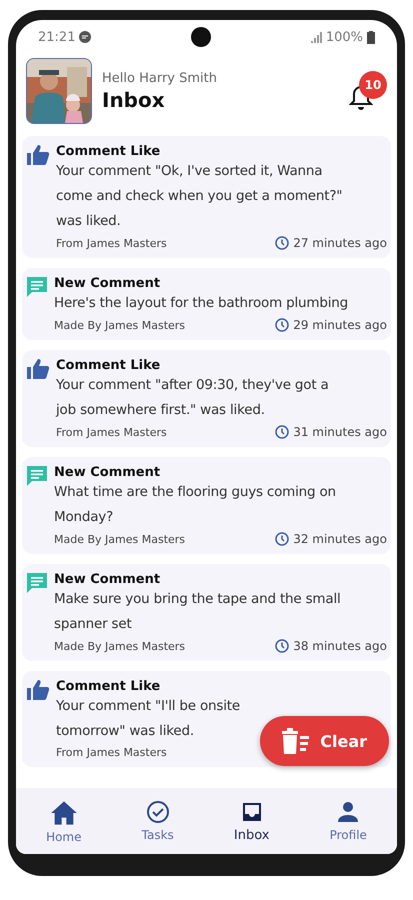  I want to click on signal-icon, so click(316, 37).